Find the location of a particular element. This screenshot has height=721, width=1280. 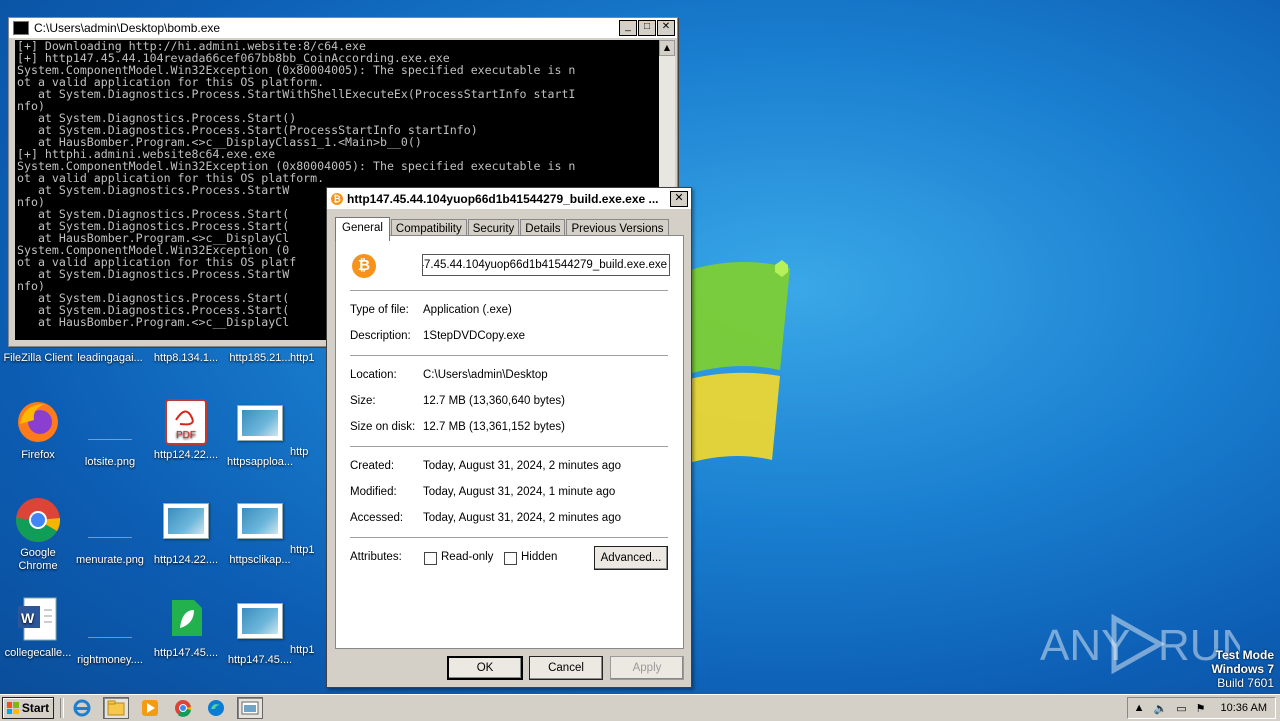

desktop-icon-menurate: menurate.png is located at coordinates (110, 531).